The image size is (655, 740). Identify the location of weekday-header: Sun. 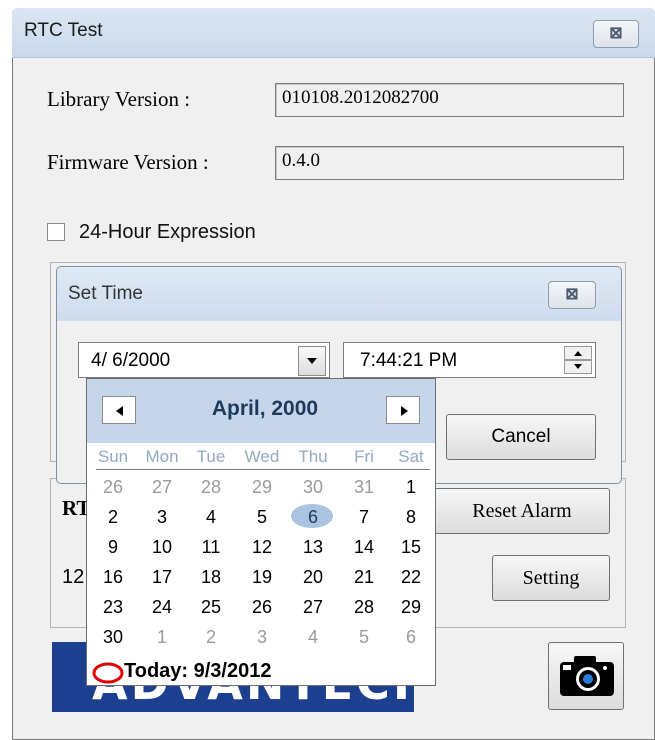
(113, 456).